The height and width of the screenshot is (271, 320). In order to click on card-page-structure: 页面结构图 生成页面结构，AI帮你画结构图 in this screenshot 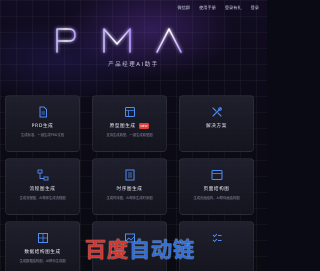, I will do `click(216, 186)`.